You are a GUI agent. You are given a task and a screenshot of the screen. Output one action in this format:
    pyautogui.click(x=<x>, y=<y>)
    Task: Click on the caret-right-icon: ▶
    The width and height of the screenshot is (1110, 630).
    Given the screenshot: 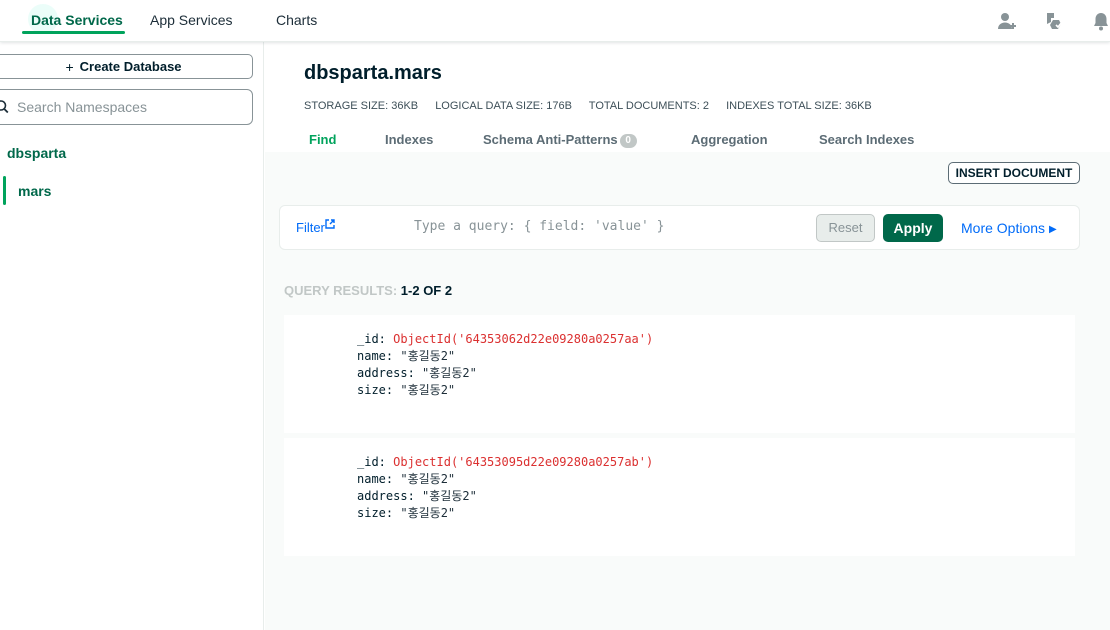 What is the action you would take?
    pyautogui.click(x=1053, y=229)
    